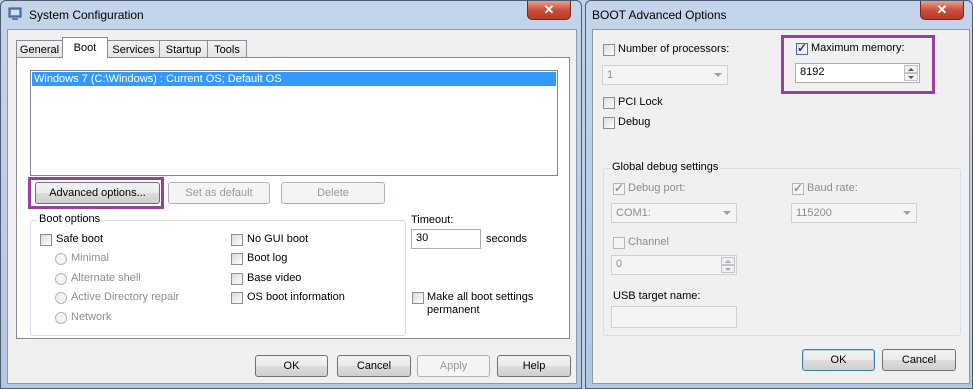 The image size is (973, 389). Describe the element at coordinates (237, 298) in the screenshot. I see `os-boot-info-checkbox` at that location.